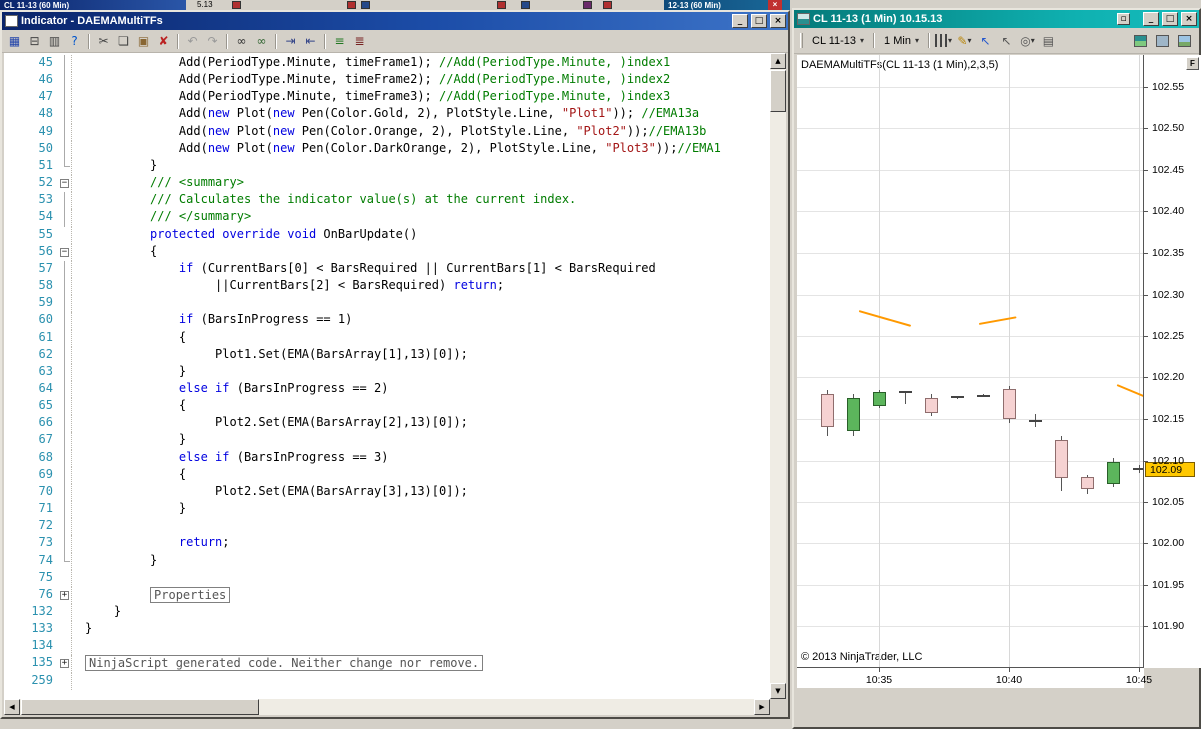 The height and width of the screenshot is (729, 1201). I want to click on cursor-icon: ↖, so click(1006, 41).